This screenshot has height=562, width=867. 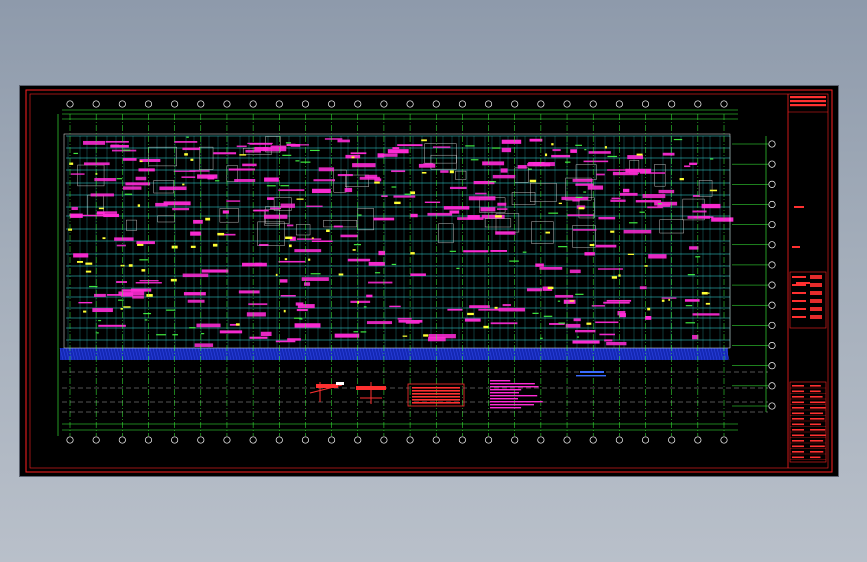 I want to click on title-header-line, so click(x=808, y=101).